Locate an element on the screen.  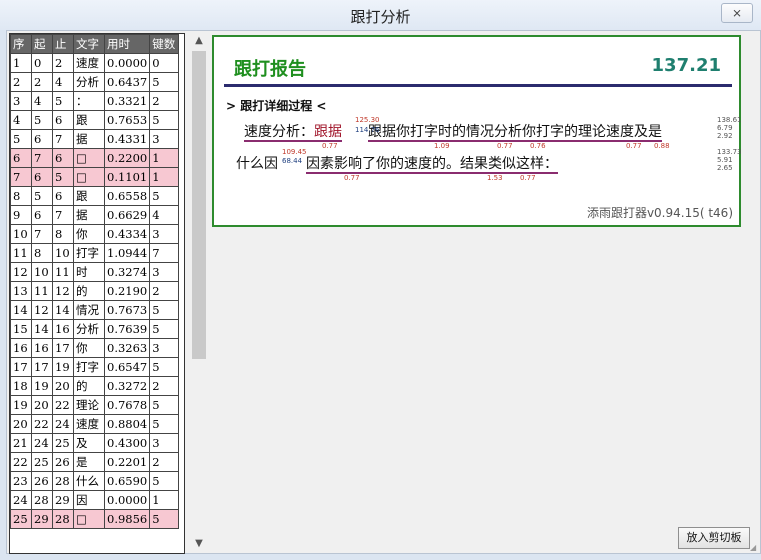
table-row: 12 10 11 时 0.3274 3 is located at coordinates (95, 272).